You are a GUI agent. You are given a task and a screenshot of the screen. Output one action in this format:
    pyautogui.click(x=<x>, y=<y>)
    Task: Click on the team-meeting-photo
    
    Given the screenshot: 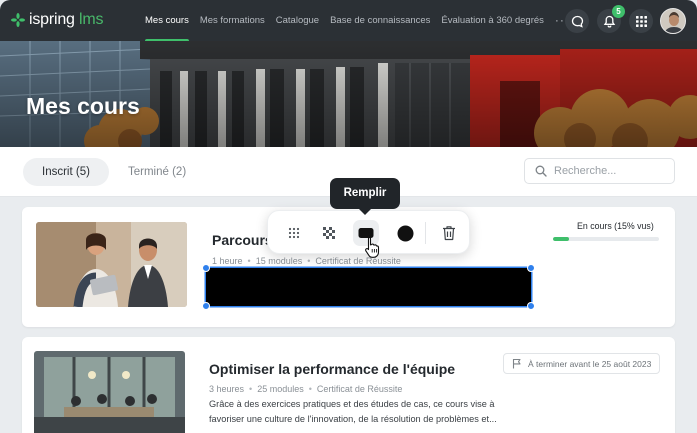 What is the action you would take?
    pyautogui.click(x=109, y=392)
    